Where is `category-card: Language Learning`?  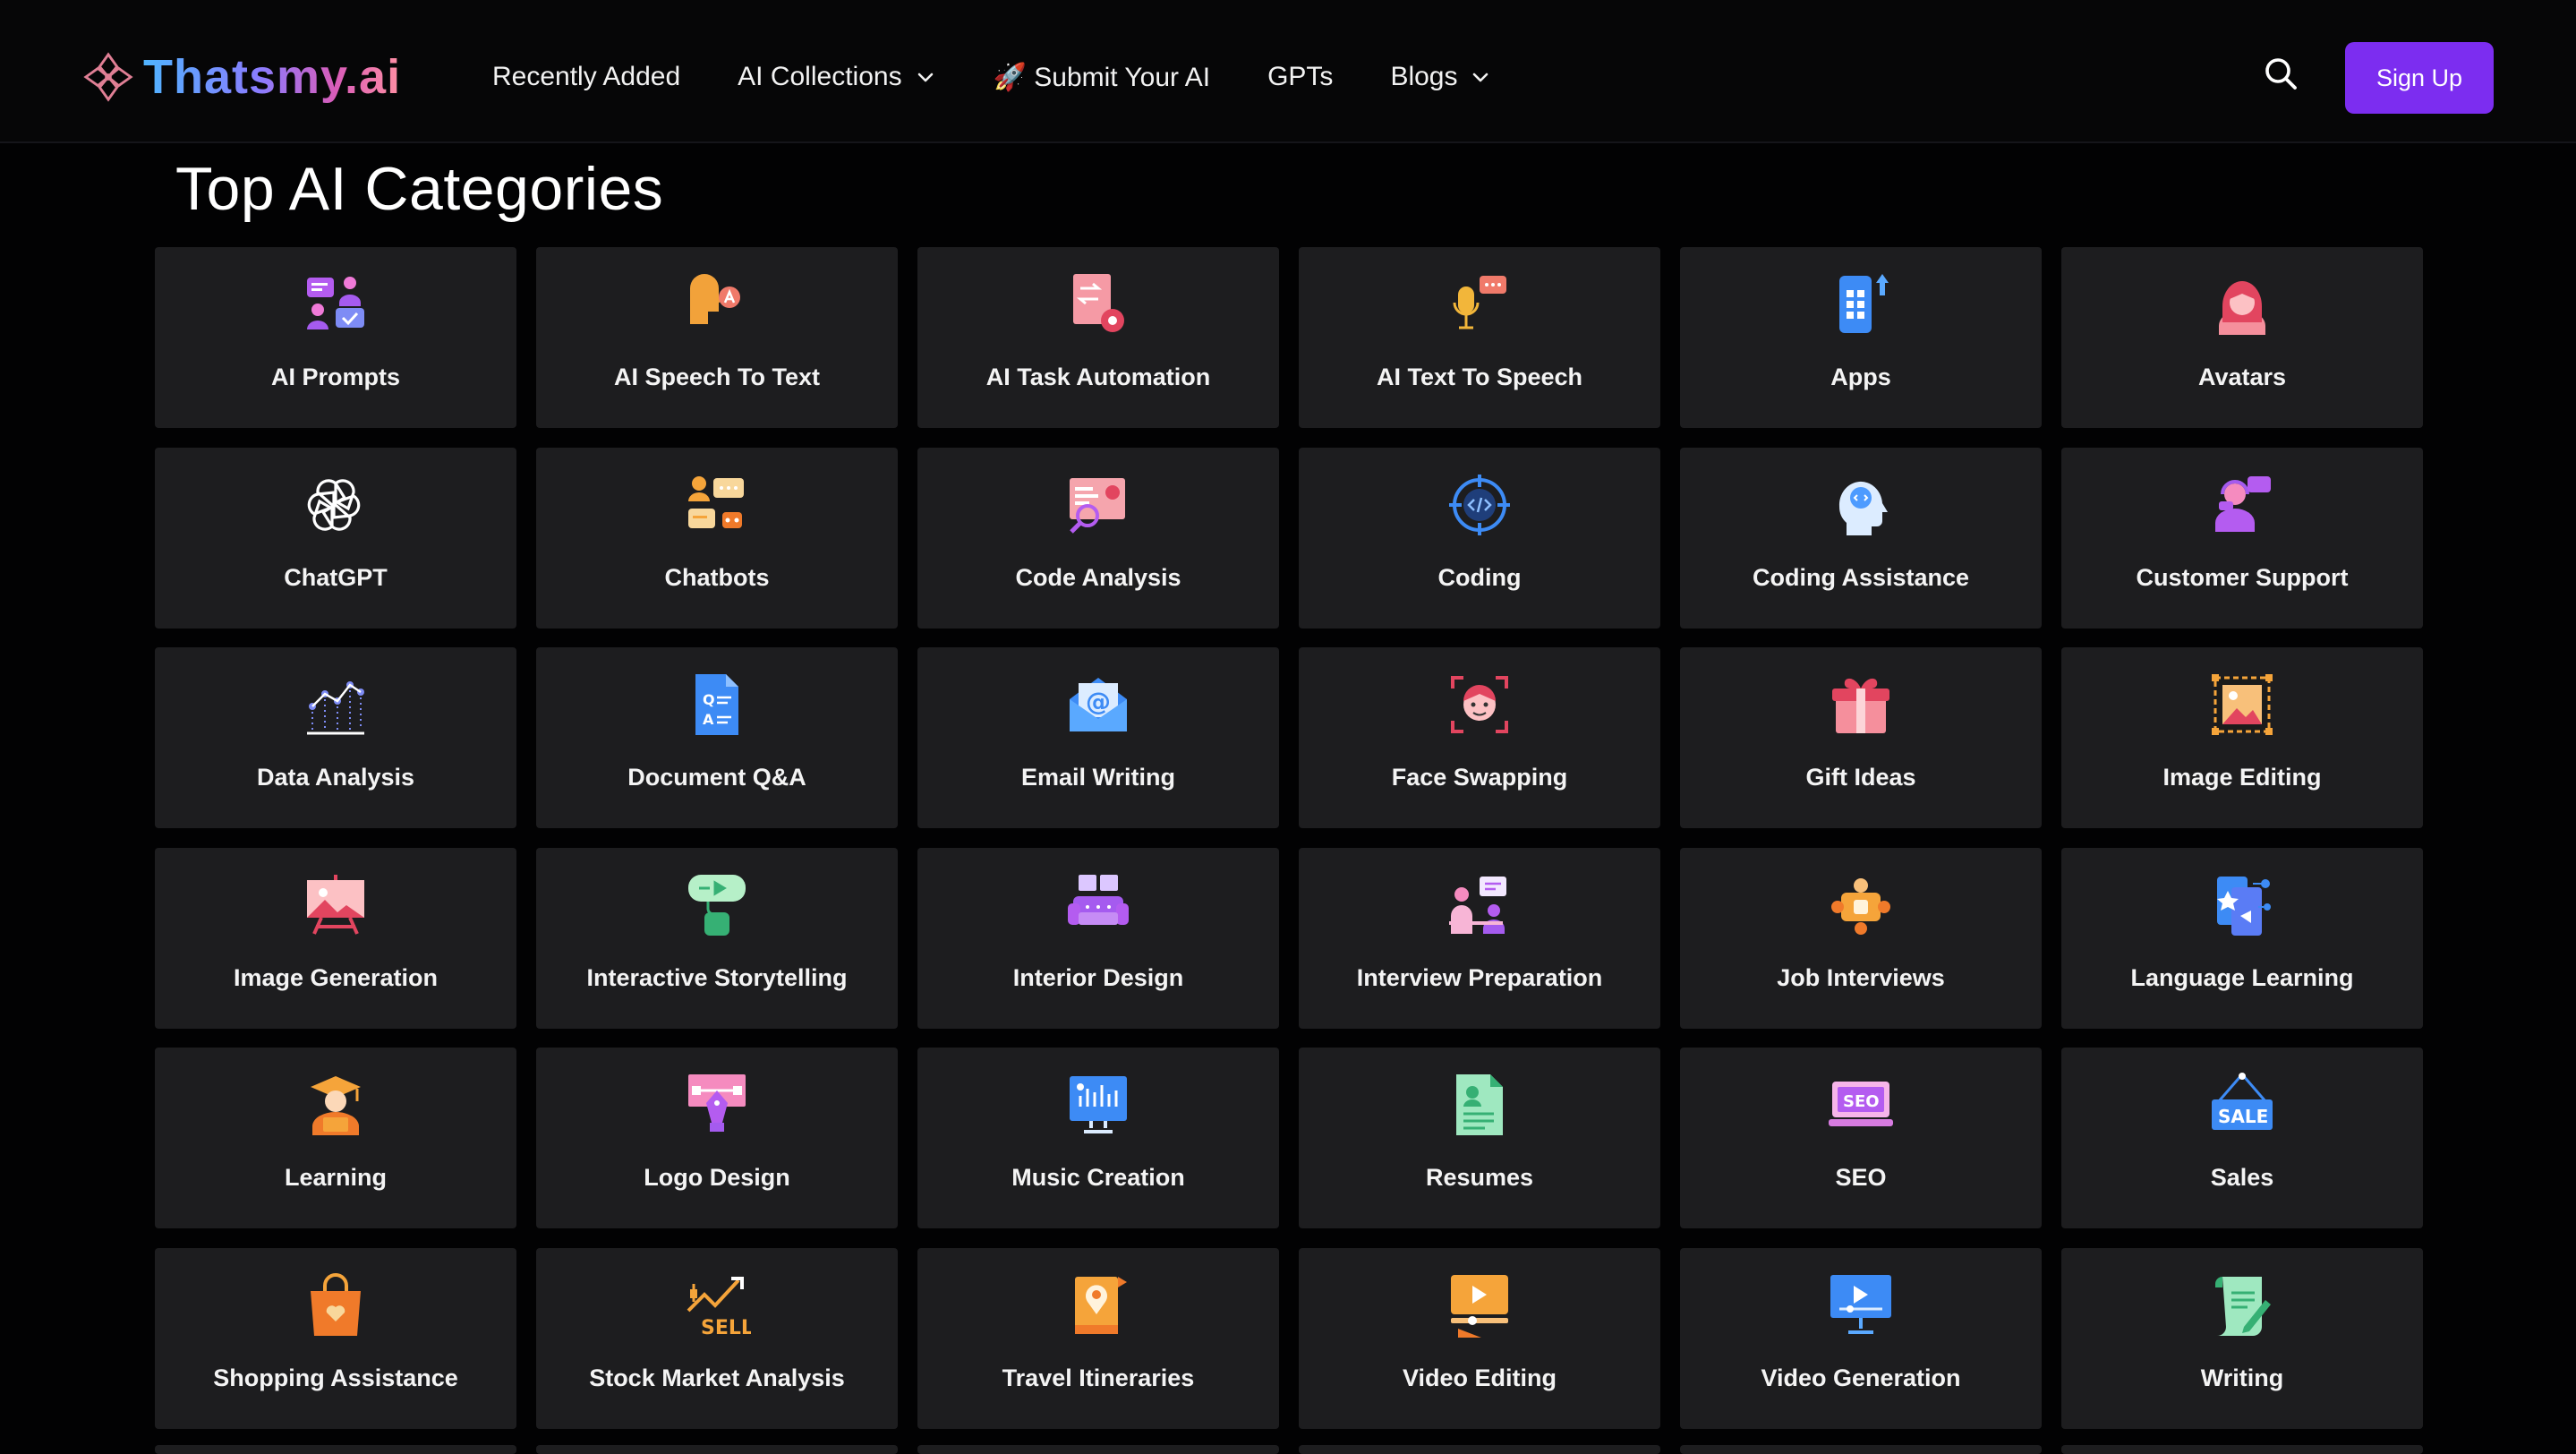
category-card: Language Learning is located at coordinates (2242, 938).